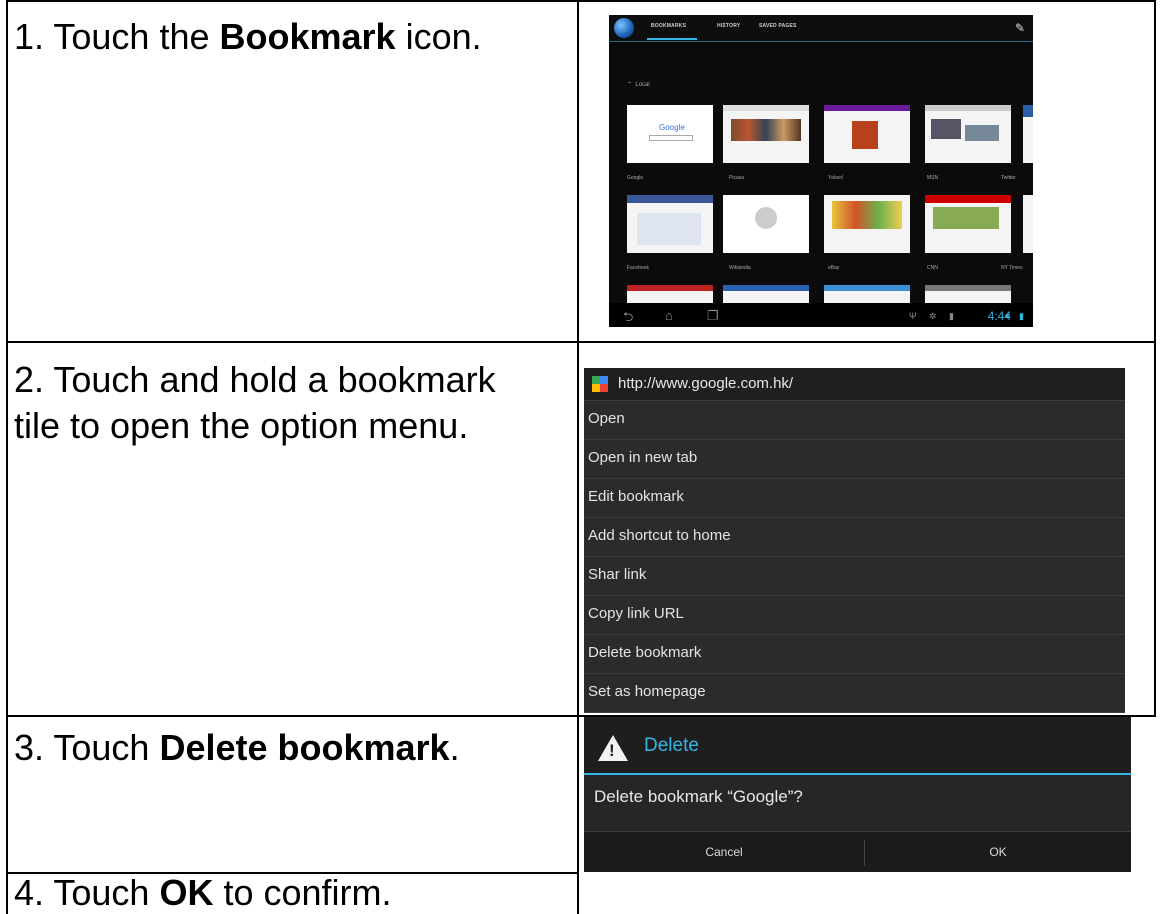  What do you see at coordinates (1155, 358) in the screenshot?
I see `table-border-right` at bounding box center [1155, 358].